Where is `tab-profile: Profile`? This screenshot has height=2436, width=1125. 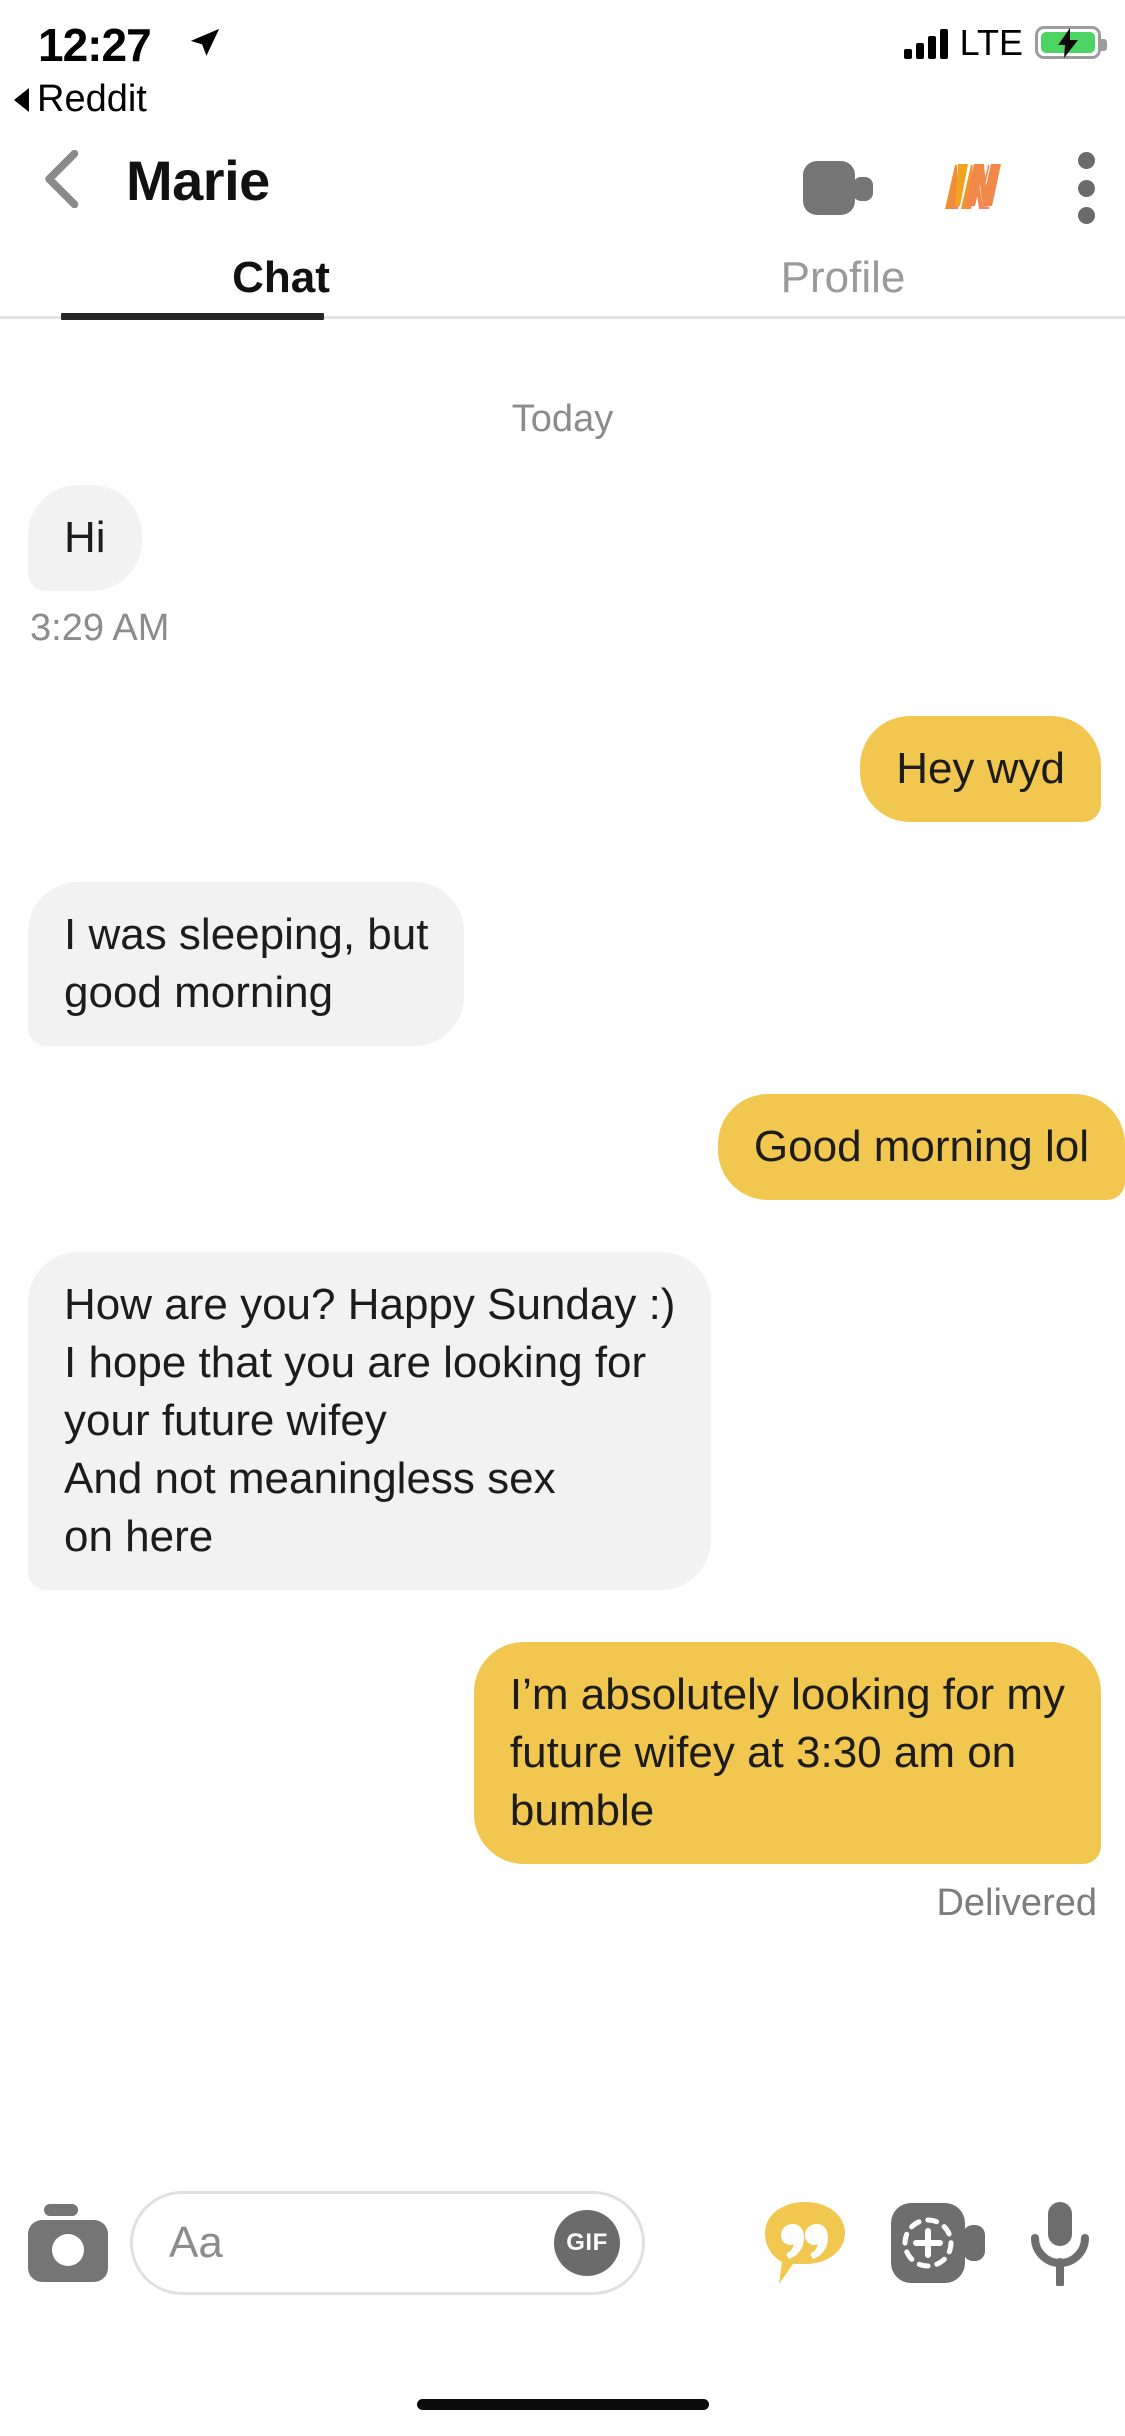
tab-profile: Profile is located at coordinates (843, 278).